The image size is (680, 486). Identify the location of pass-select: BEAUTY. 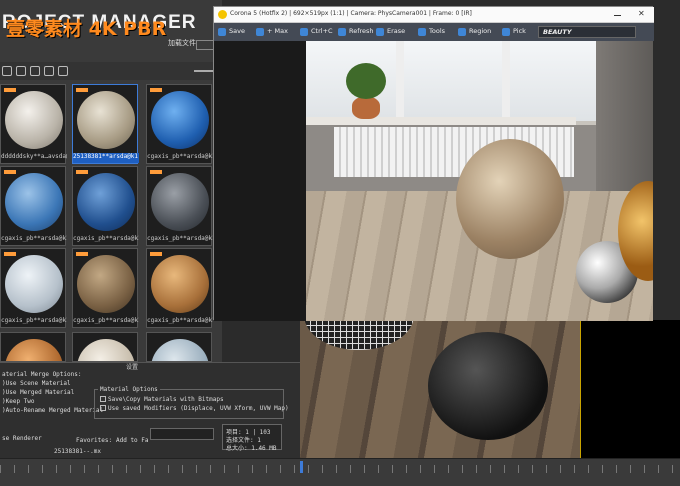
(587, 32).